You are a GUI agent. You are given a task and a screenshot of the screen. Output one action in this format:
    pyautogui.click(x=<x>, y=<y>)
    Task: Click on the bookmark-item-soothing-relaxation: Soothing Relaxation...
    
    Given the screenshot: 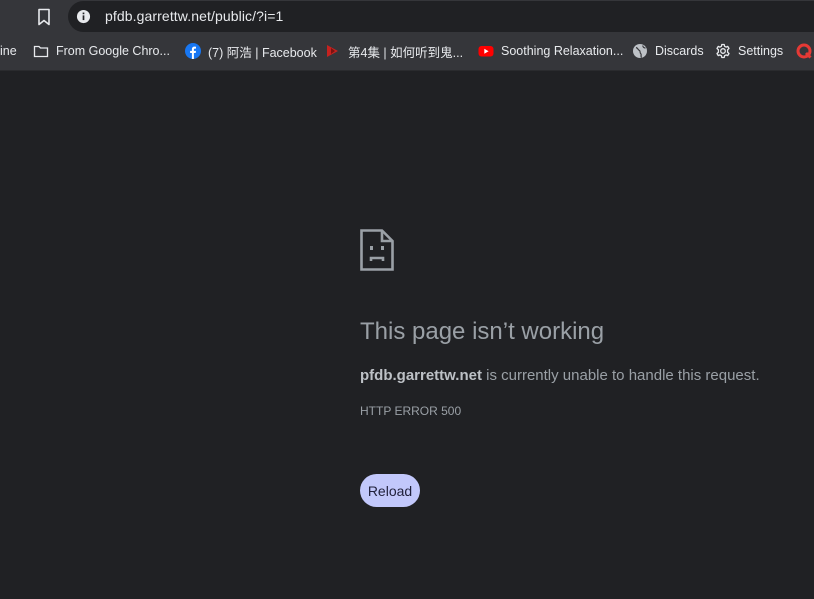 What is the action you would take?
    pyautogui.click(x=550, y=51)
    